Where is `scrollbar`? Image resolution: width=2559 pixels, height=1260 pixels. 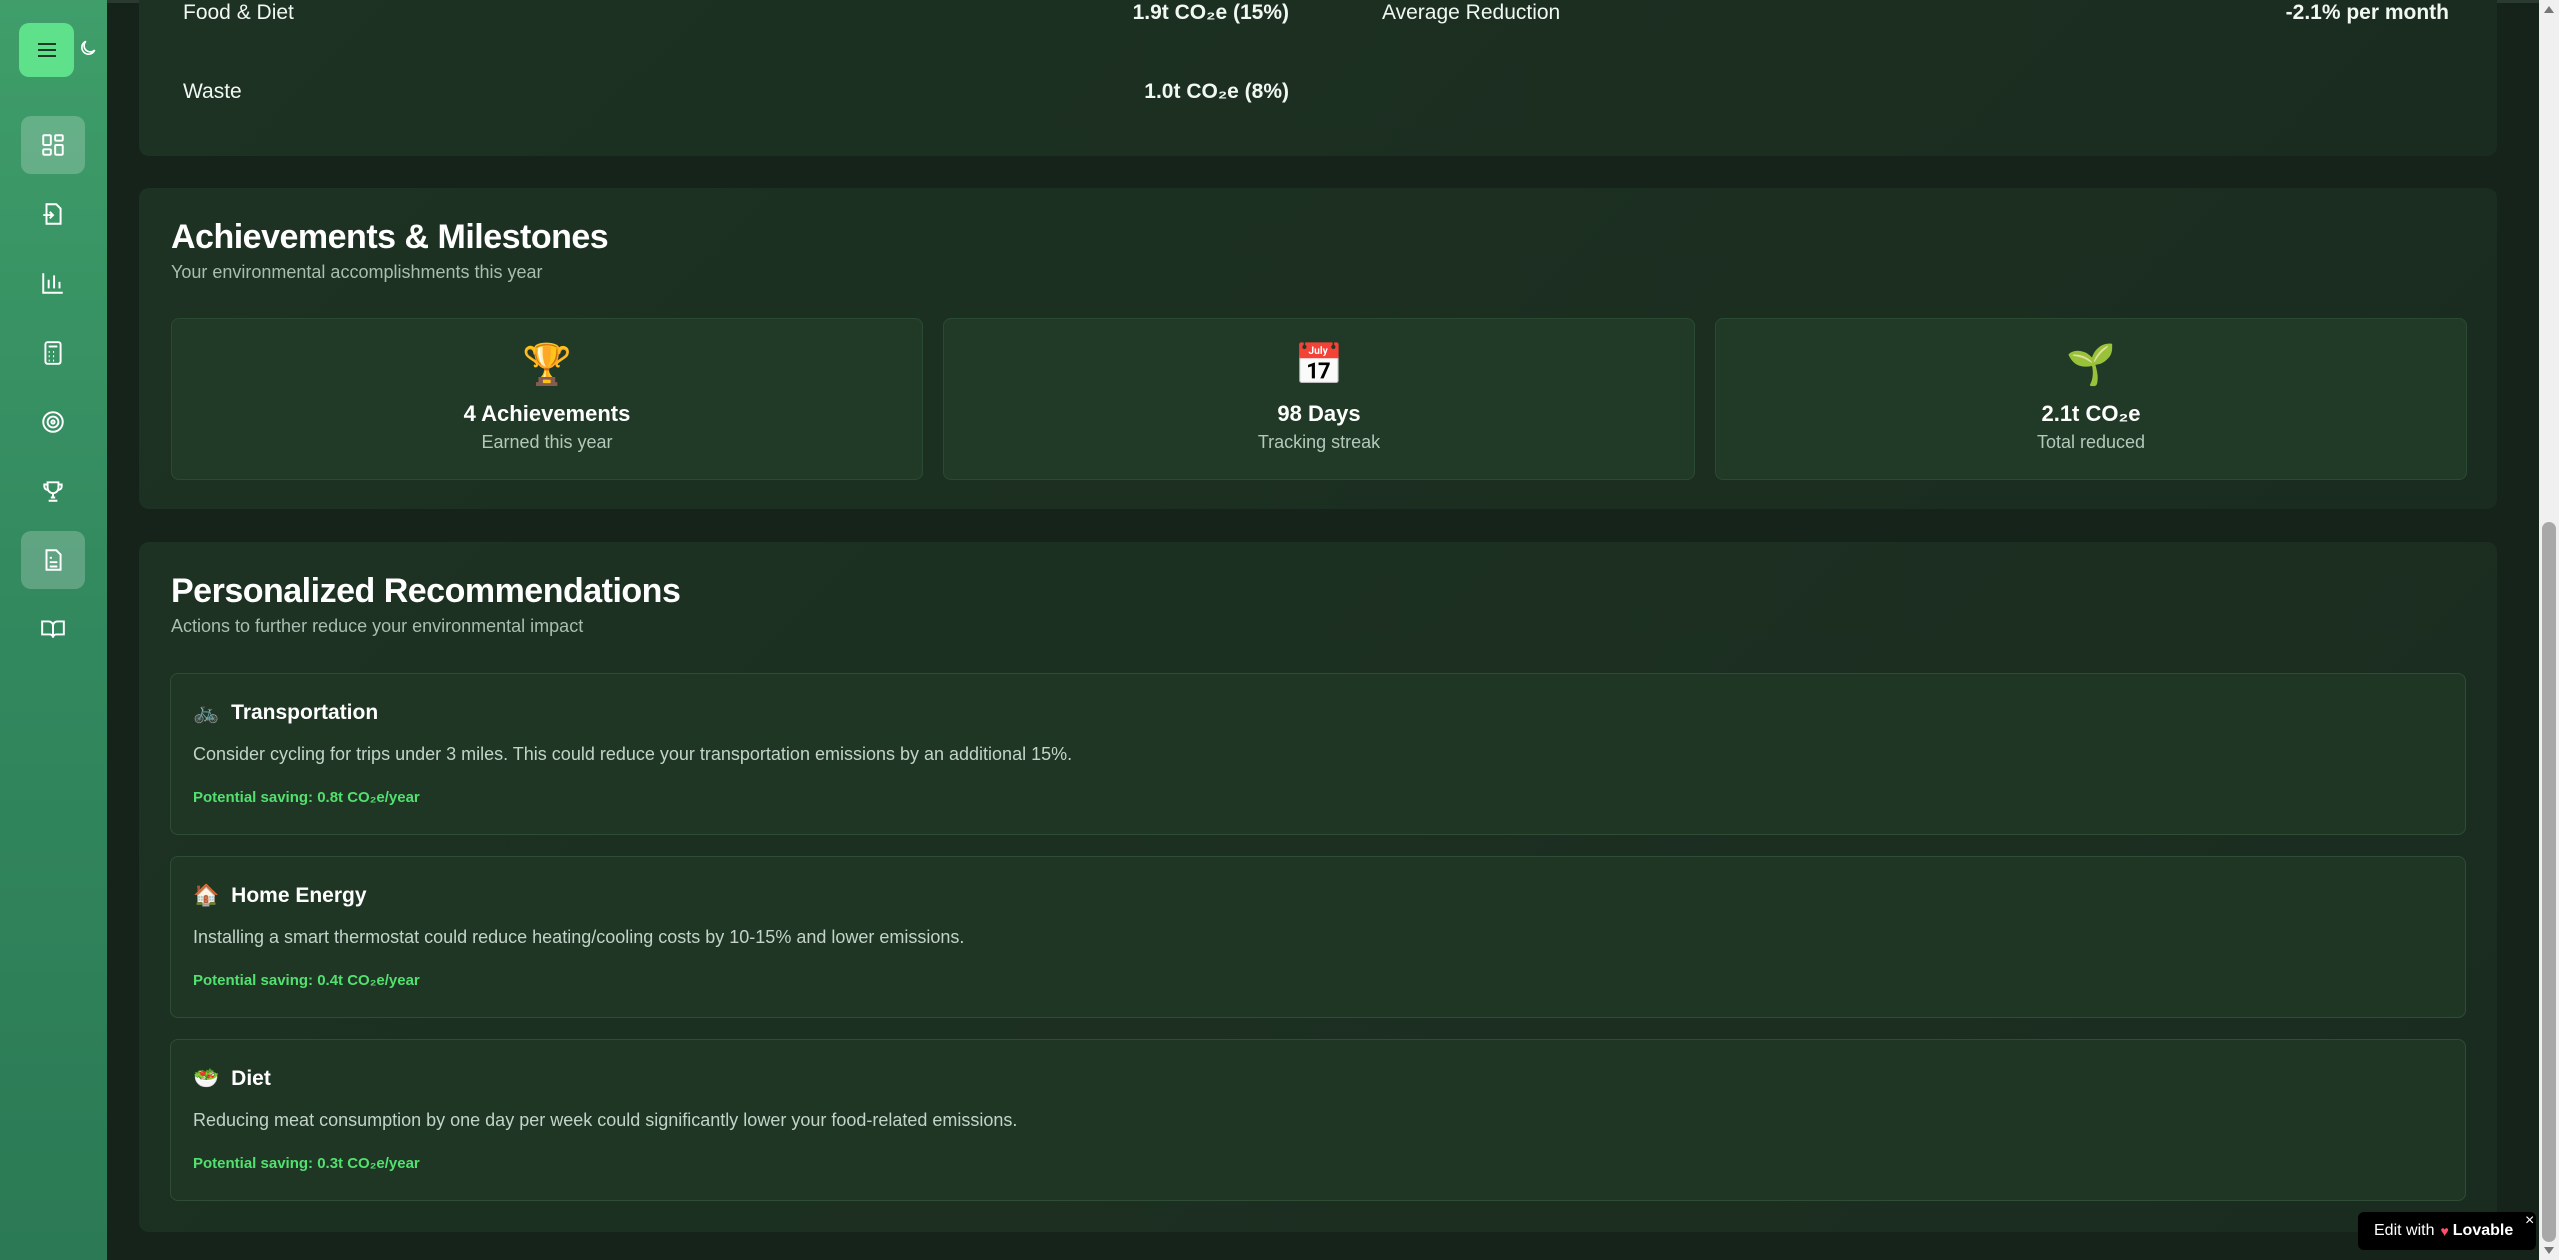 scrollbar is located at coordinates (2549, 630).